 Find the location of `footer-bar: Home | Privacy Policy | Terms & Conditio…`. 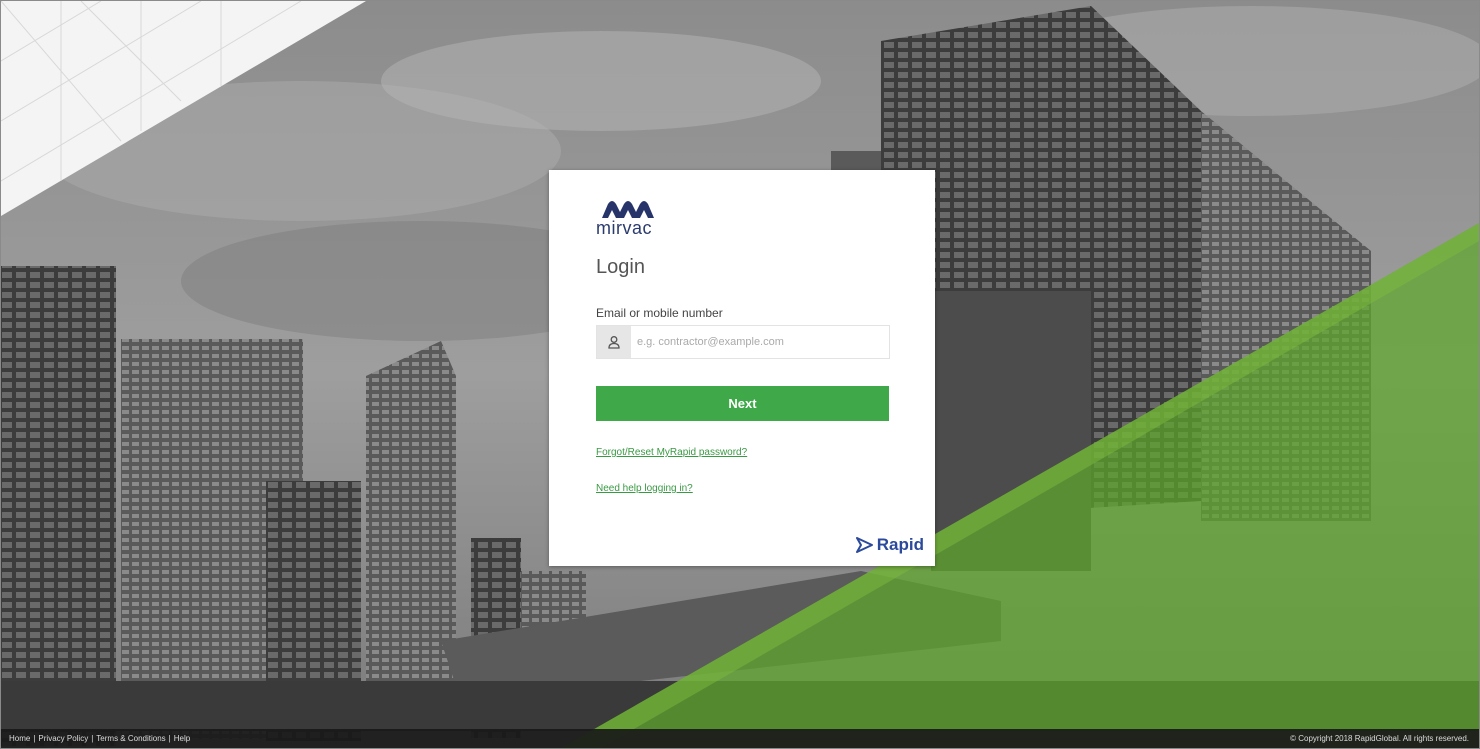

footer-bar: Home | Privacy Policy | Terms & Conditio… is located at coordinates (740, 738).